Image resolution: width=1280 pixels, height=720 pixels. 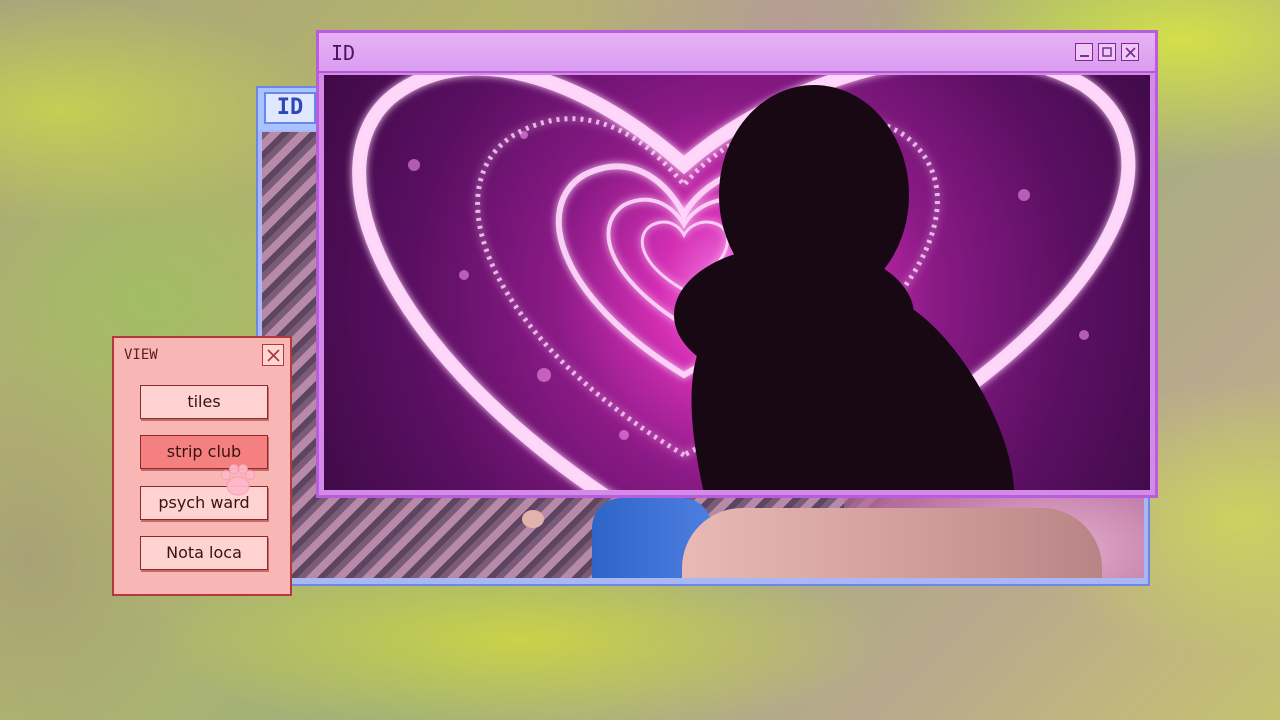 I want to click on view-option-tiles-button: tiles, so click(x=204, y=402).